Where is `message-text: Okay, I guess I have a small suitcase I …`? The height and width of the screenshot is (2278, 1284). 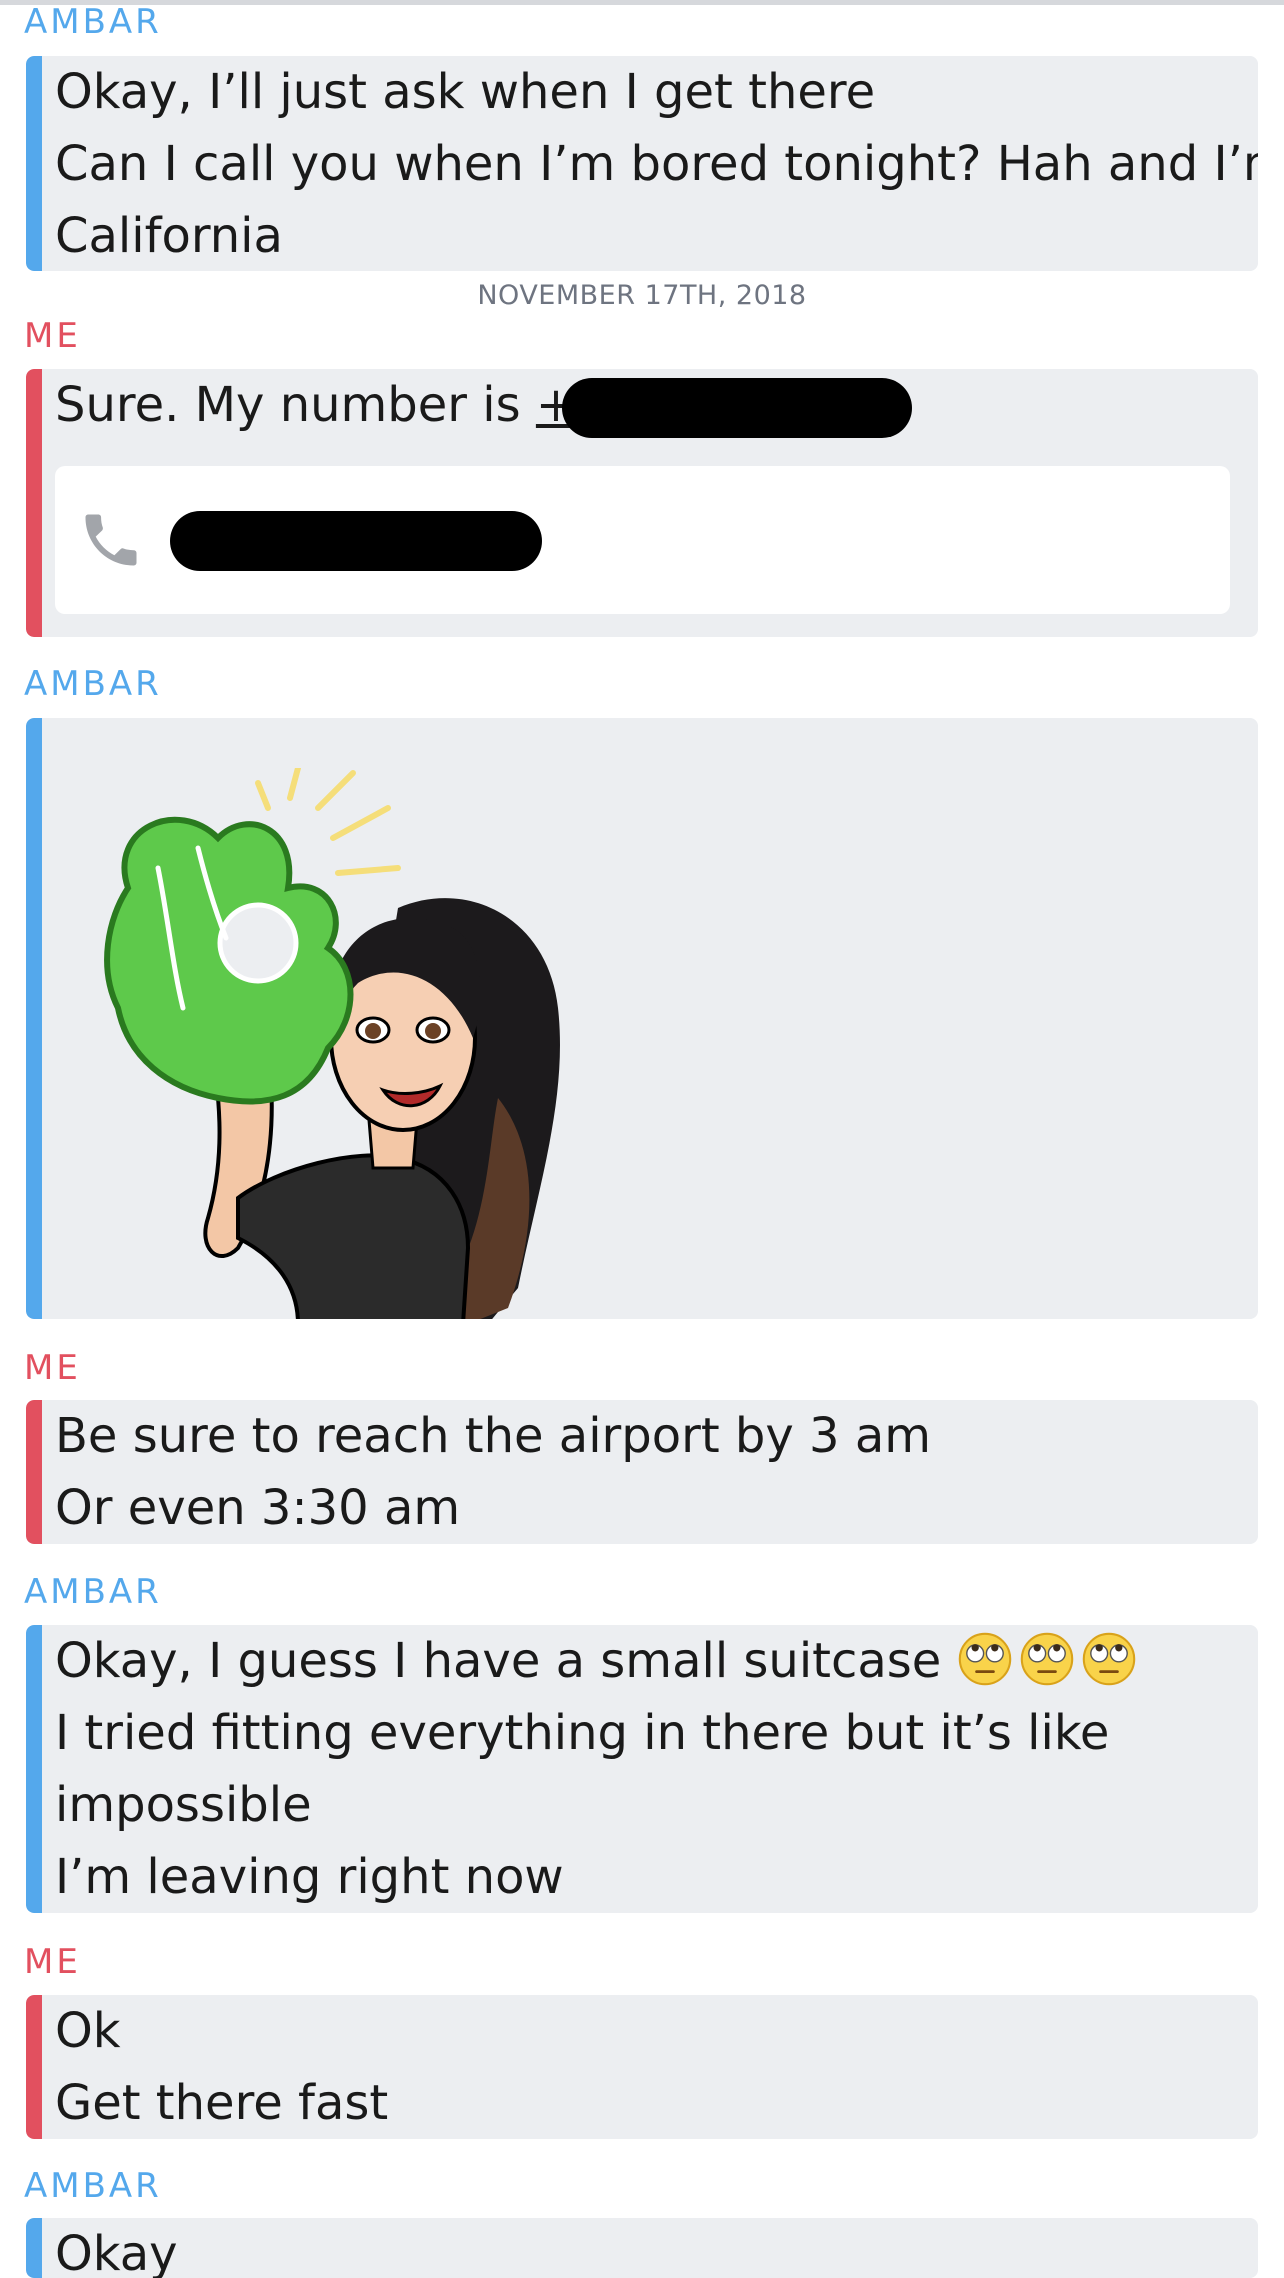
message-text: Okay, I guess I have a small suitcase I … is located at coordinates (599, 1769).